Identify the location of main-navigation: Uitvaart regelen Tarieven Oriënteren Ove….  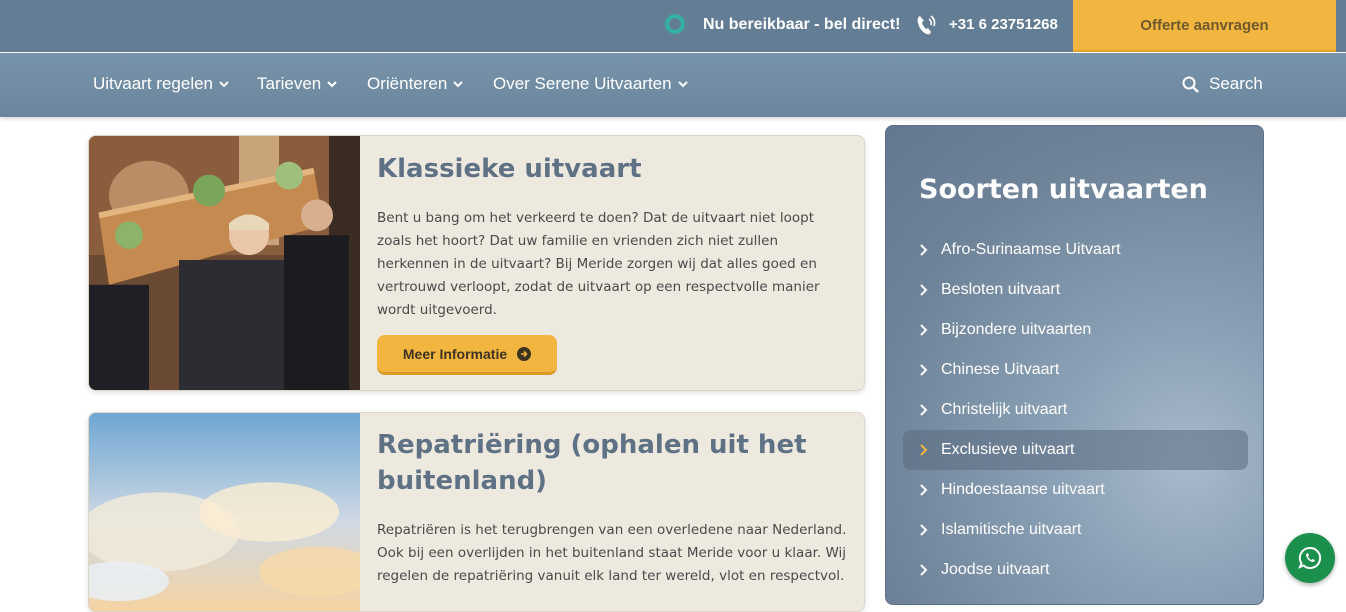
(673, 85).